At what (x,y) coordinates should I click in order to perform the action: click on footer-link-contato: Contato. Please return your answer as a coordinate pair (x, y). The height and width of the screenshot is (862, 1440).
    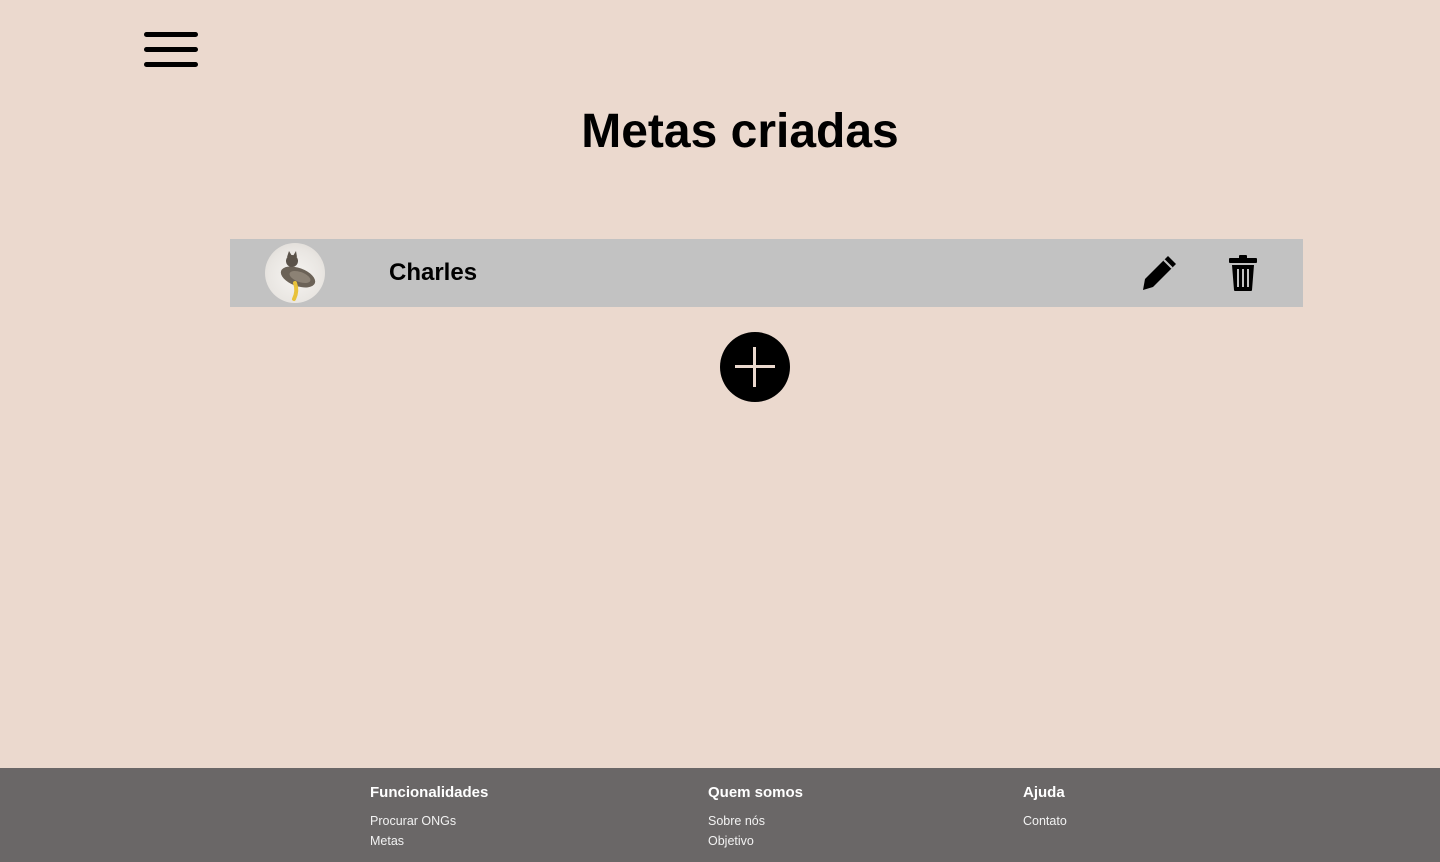
    Looking at the image, I should click on (1045, 821).